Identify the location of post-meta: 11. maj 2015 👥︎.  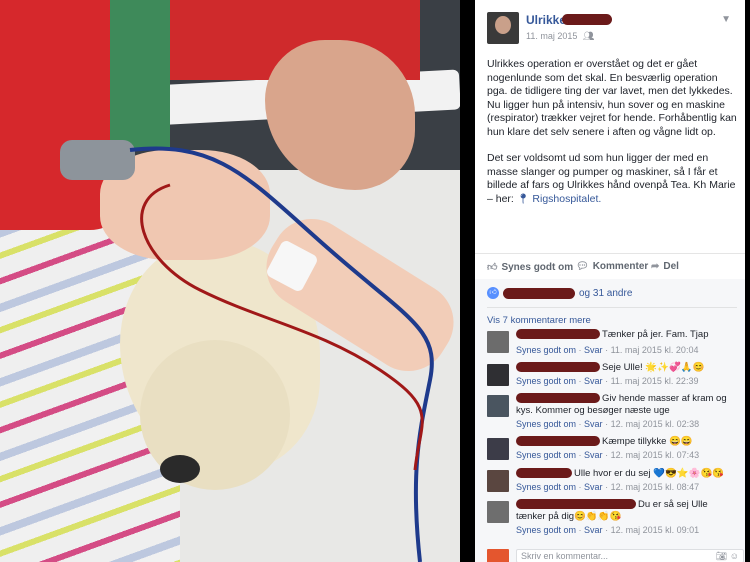
(560, 36).